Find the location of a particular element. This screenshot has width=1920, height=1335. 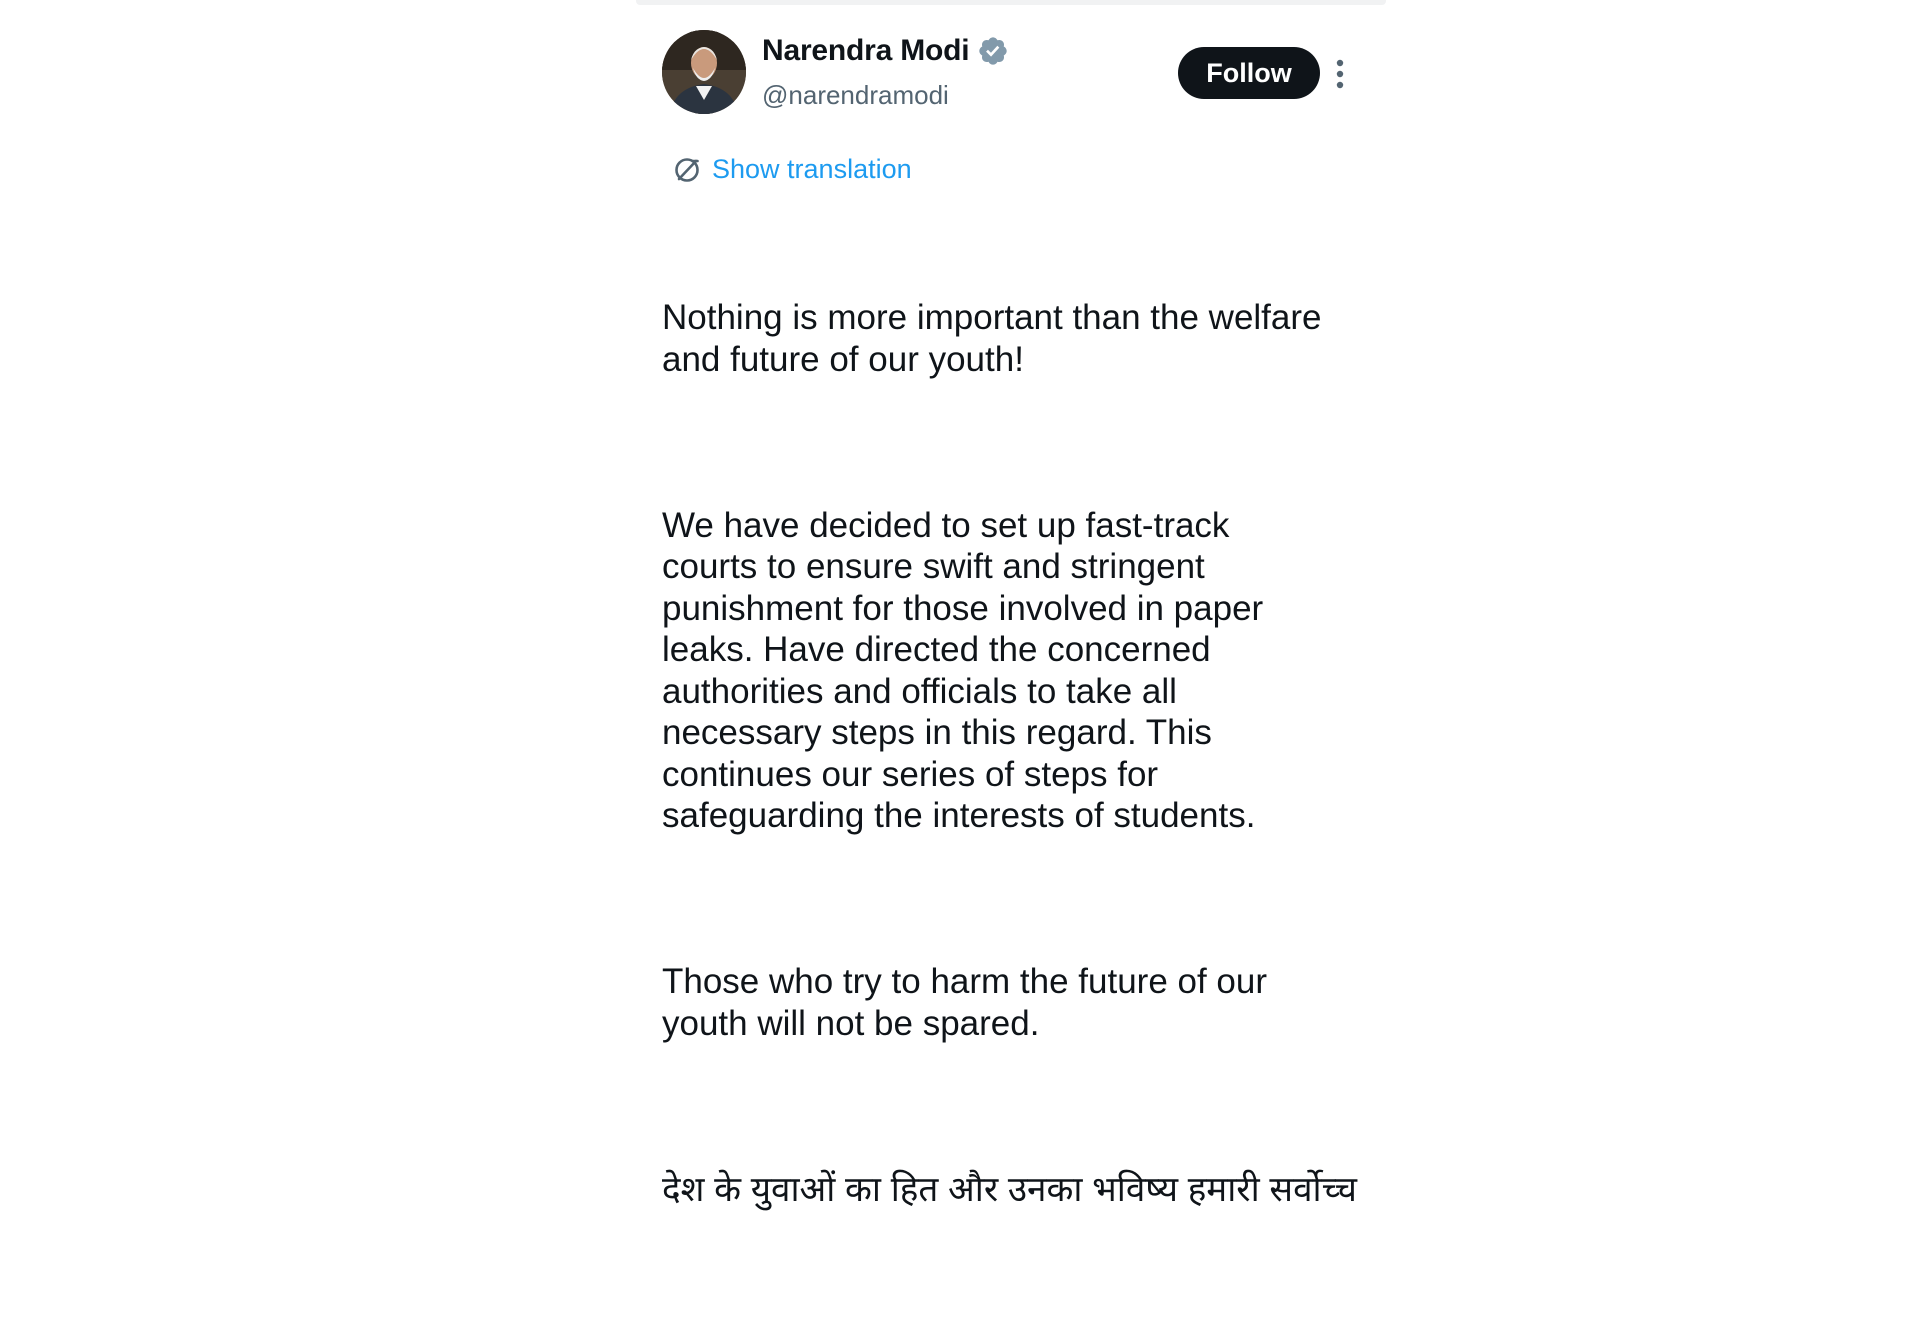

follow-button: Follow is located at coordinates (1249, 73).